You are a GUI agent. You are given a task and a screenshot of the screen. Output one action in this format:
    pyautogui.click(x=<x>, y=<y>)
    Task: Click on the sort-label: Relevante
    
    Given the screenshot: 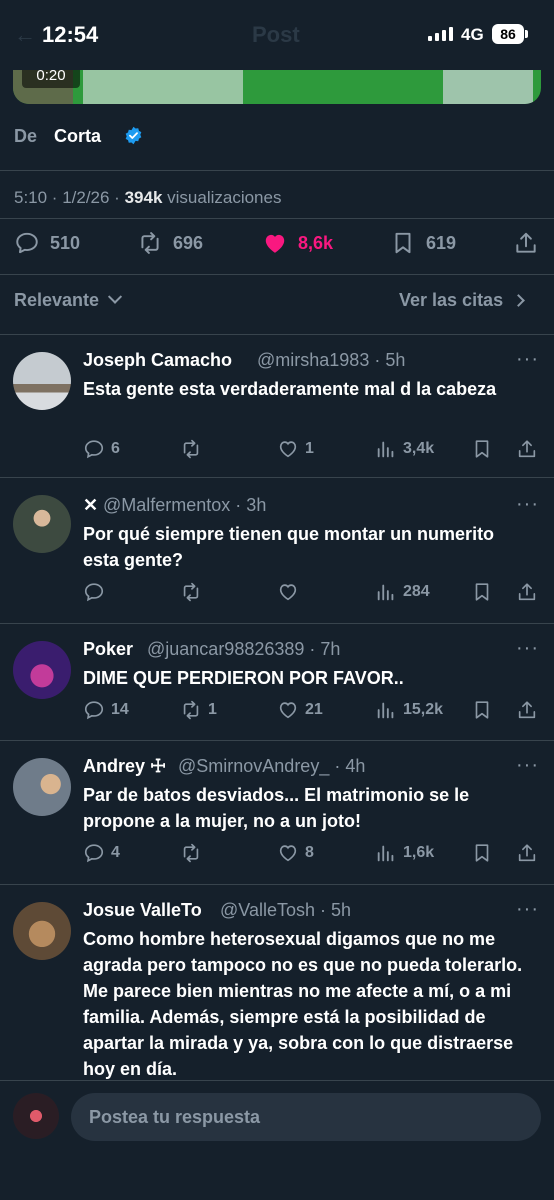 What is the action you would take?
    pyautogui.click(x=57, y=300)
    